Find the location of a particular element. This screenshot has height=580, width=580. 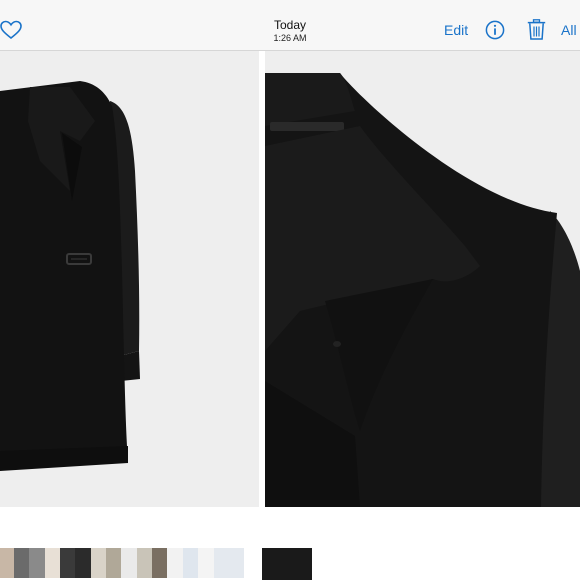

edit-button: Edit is located at coordinates (456, 30).